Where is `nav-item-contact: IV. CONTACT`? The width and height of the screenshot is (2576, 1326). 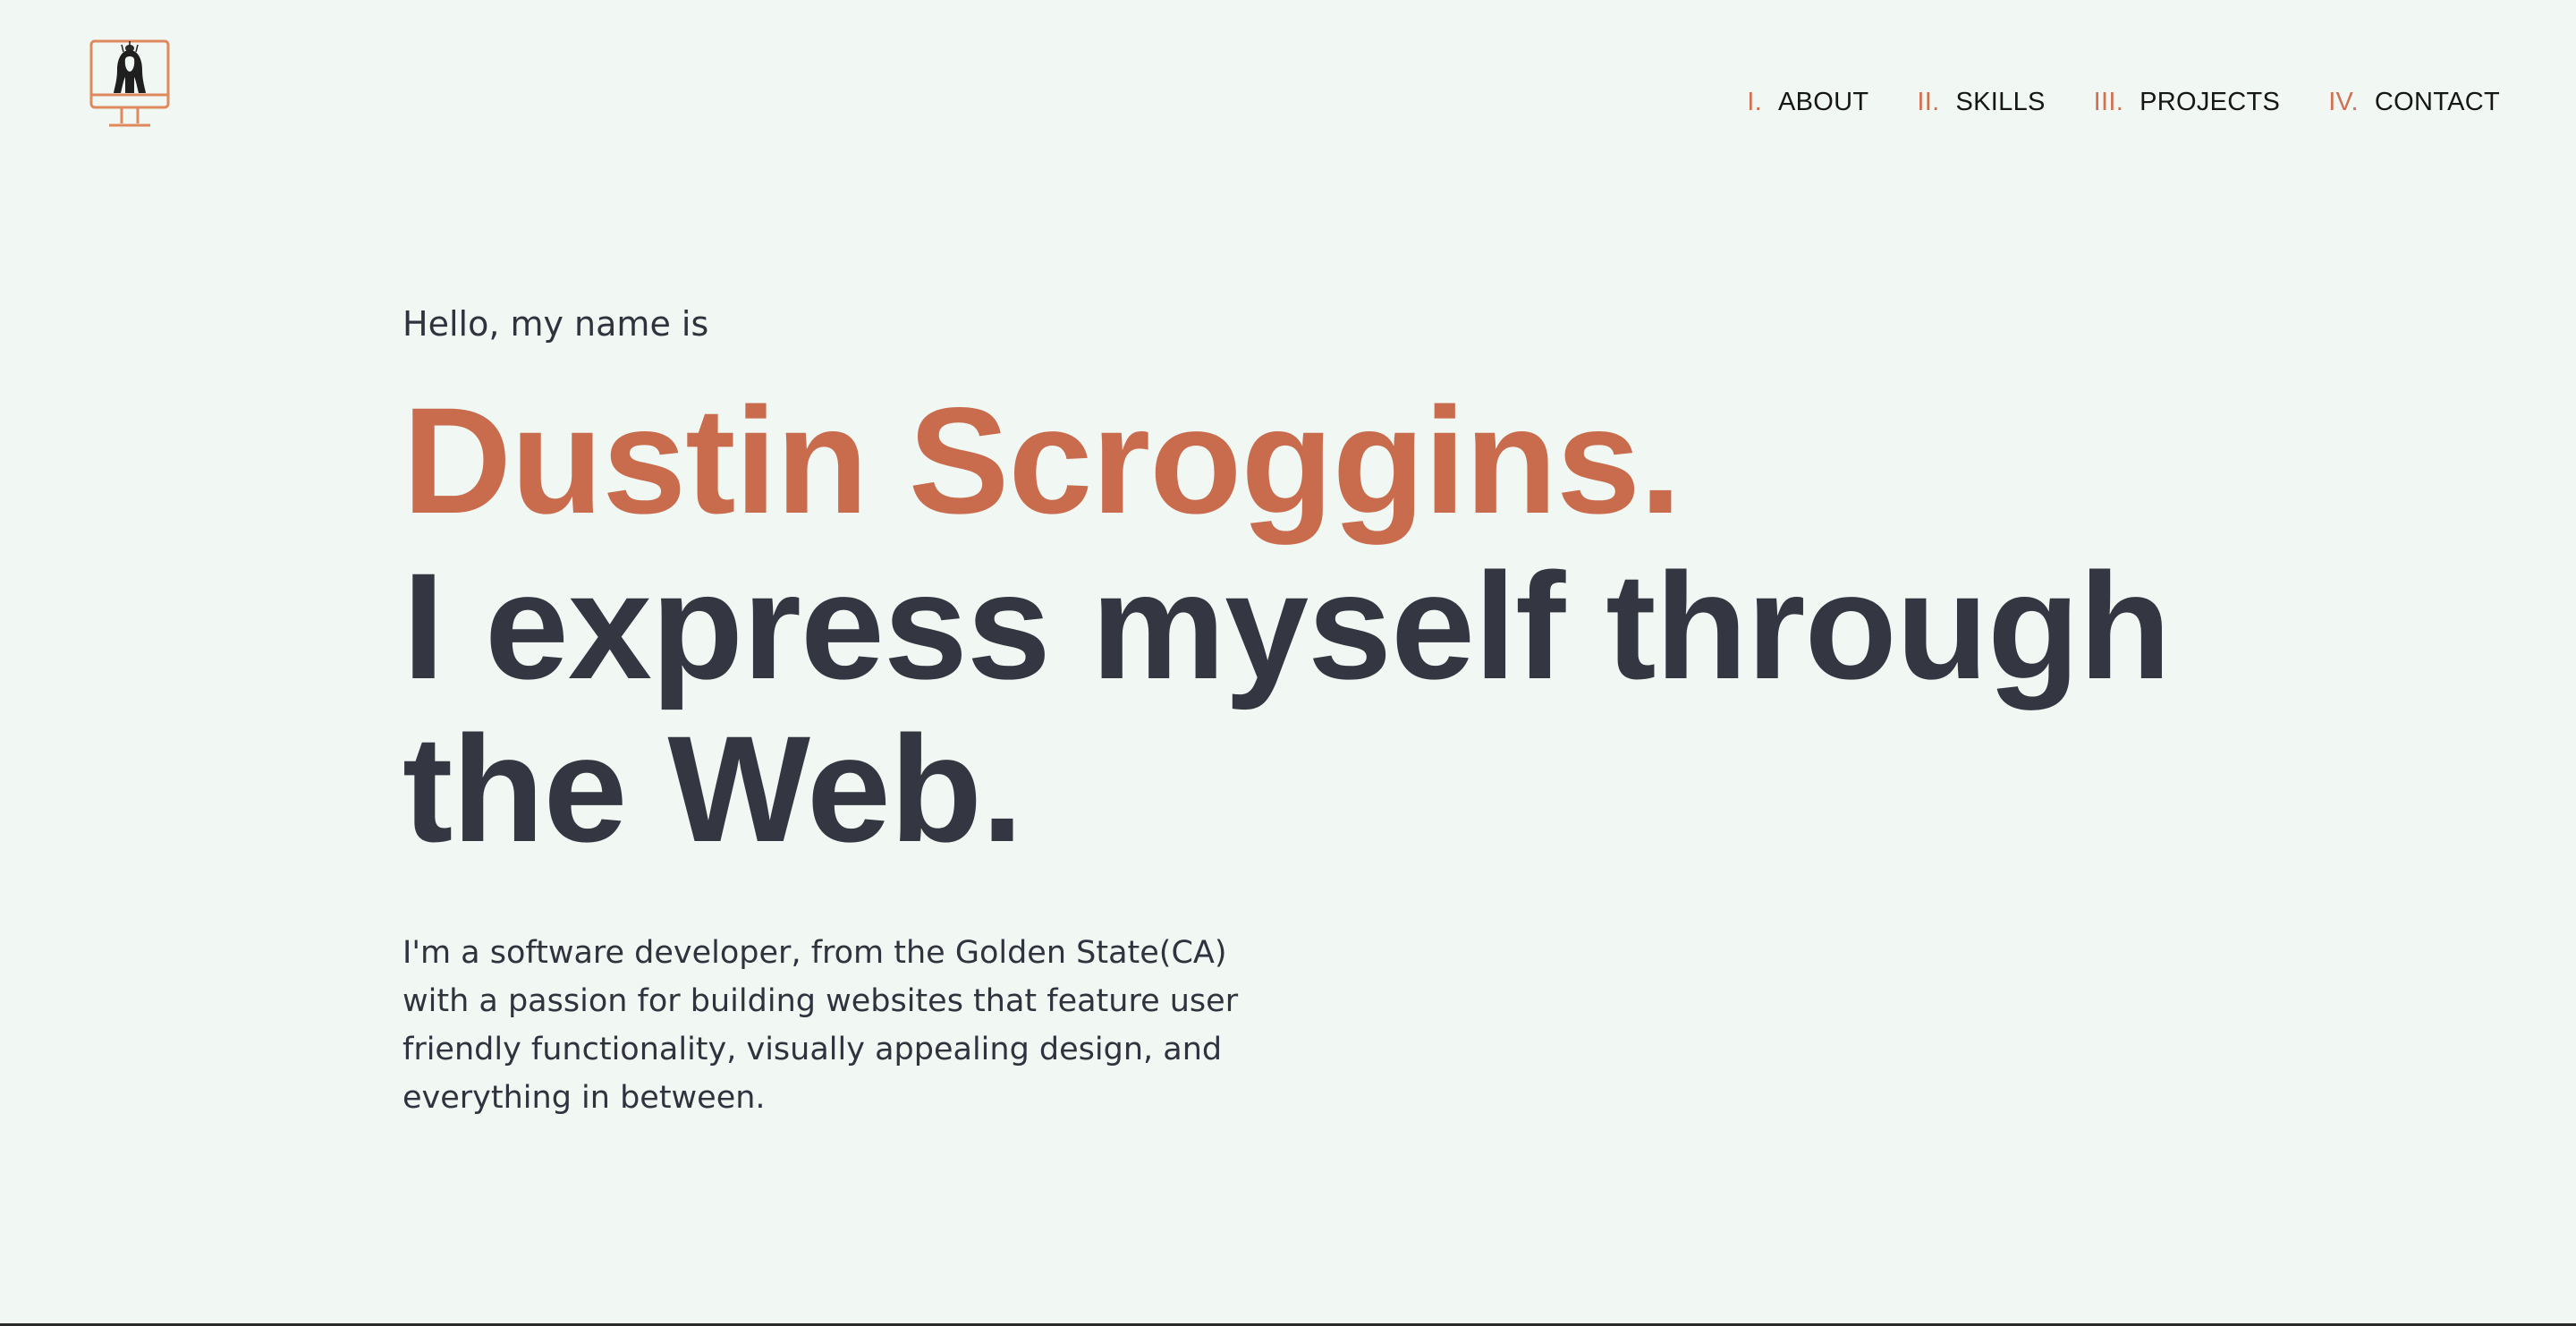
nav-item-contact: IV. CONTACT is located at coordinates (2414, 102).